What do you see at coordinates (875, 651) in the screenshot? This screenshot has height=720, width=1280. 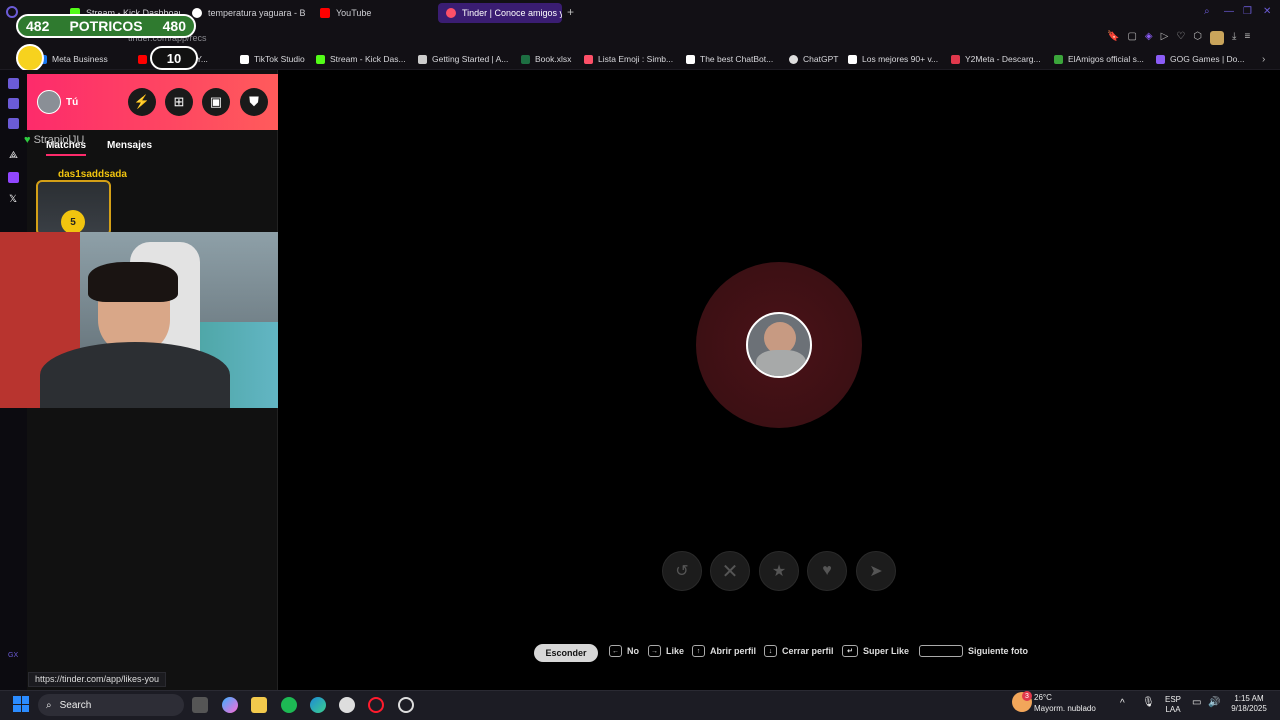 I see `shortcut-super-like: ↵ Super Like` at bounding box center [875, 651].